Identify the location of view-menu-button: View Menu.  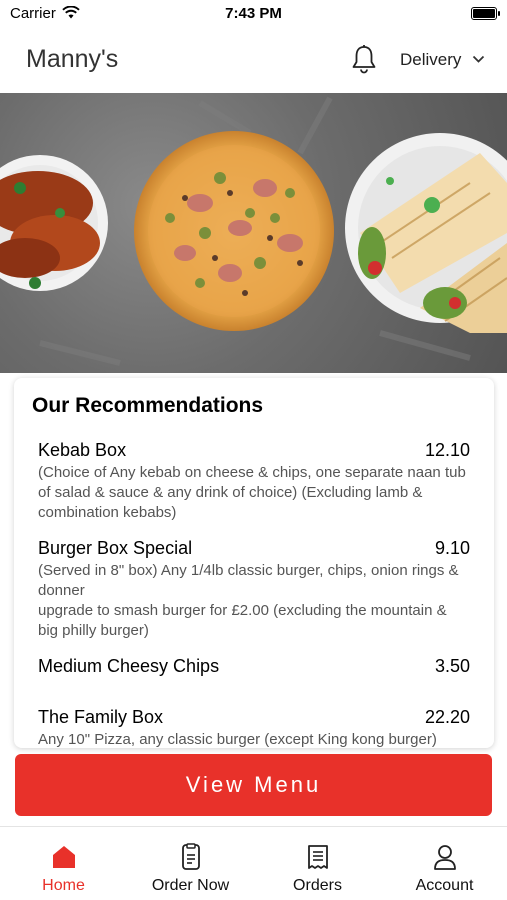
(253, 785).